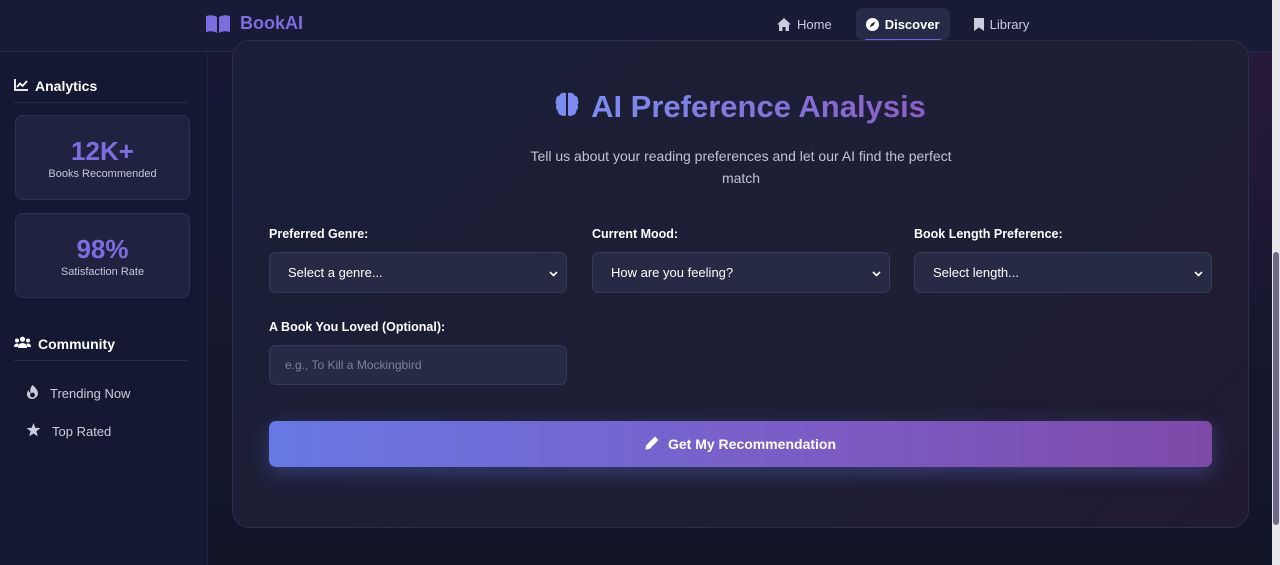 The image size is (1280, 565). I want to click on nav-links: Home Discover Library, so click(903, 24).